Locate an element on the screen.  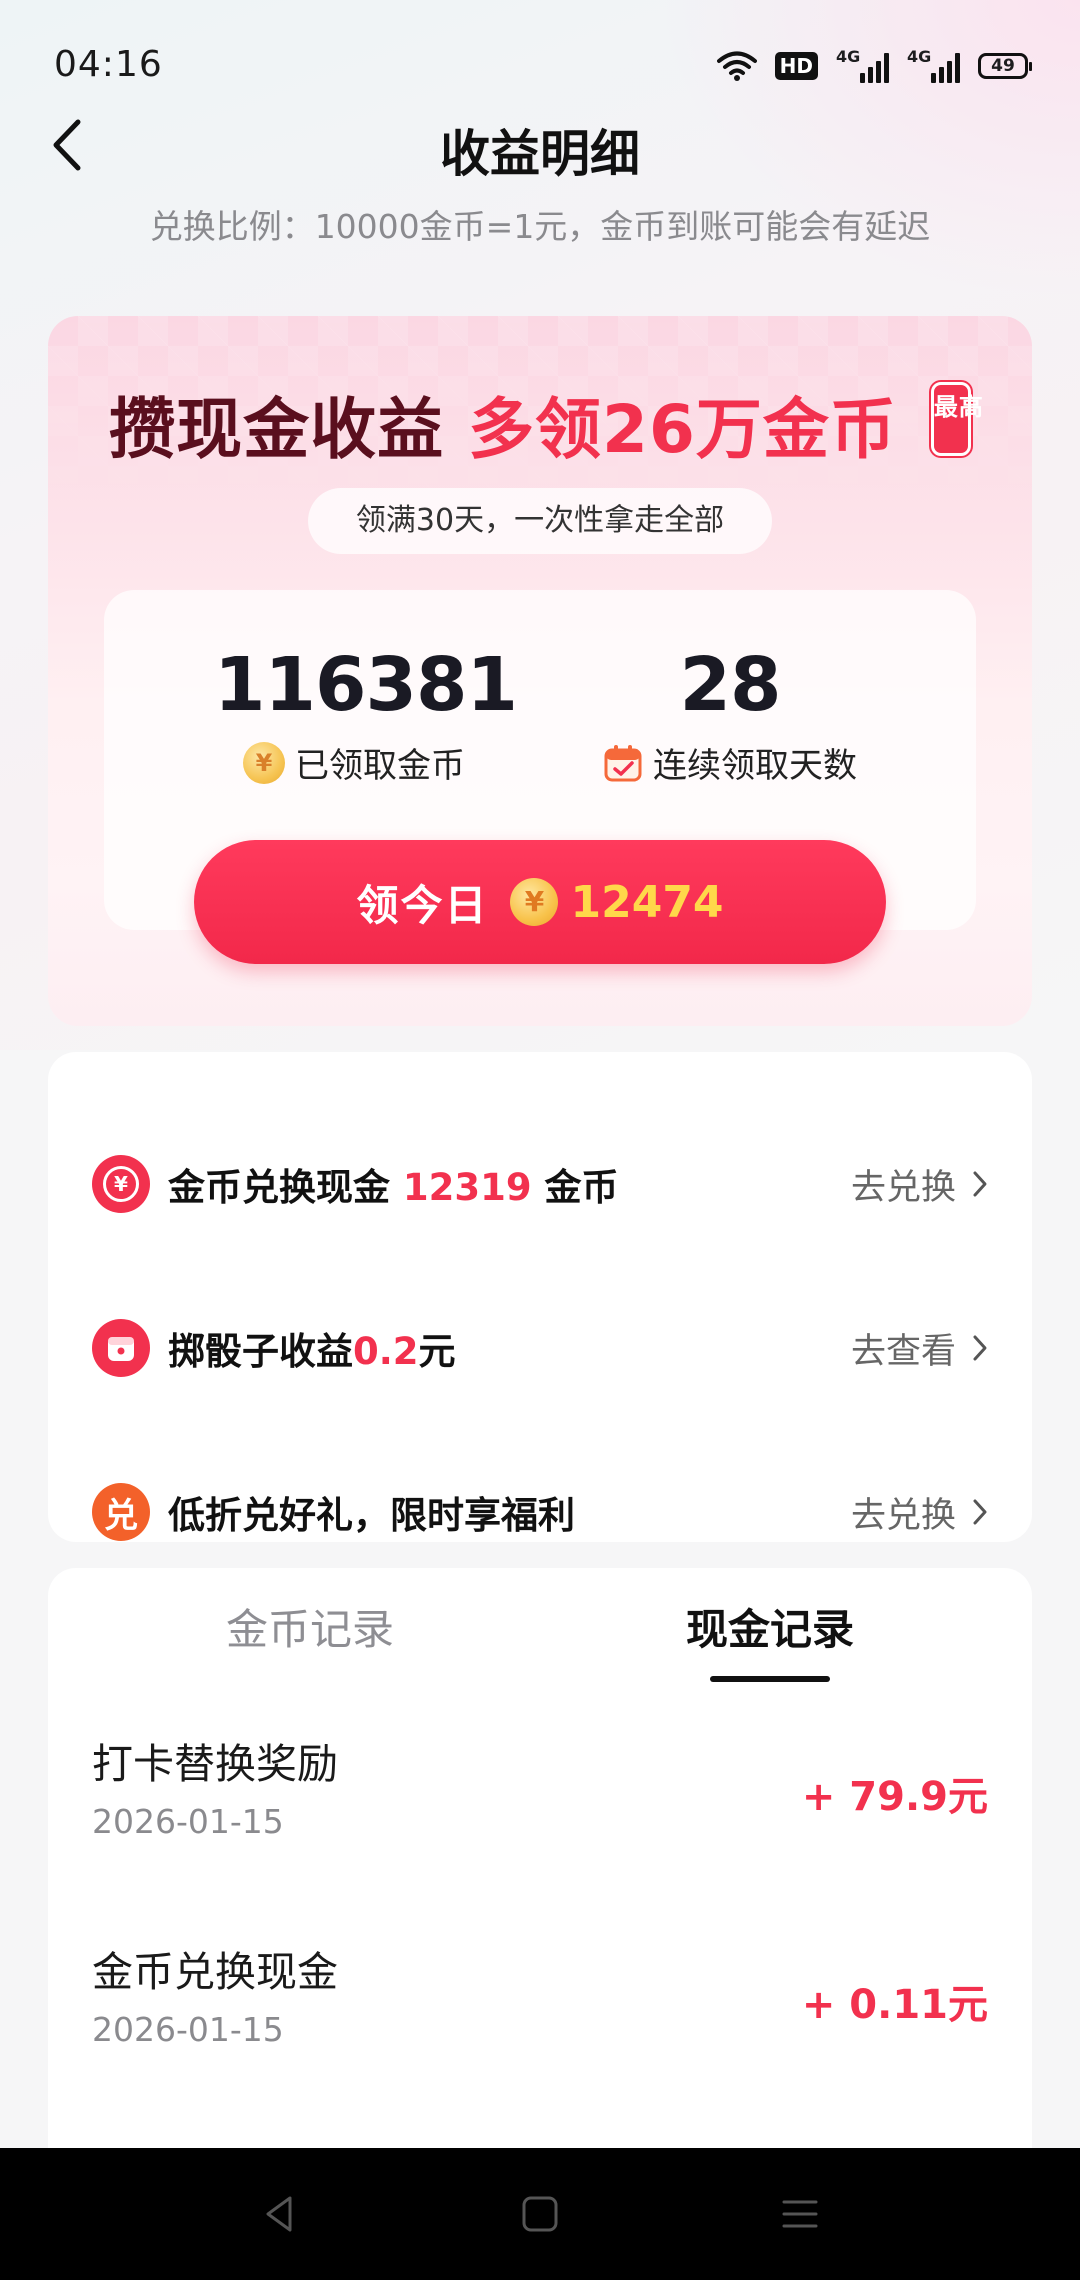
nav-menu-button is located at coordinates (800, 2214).